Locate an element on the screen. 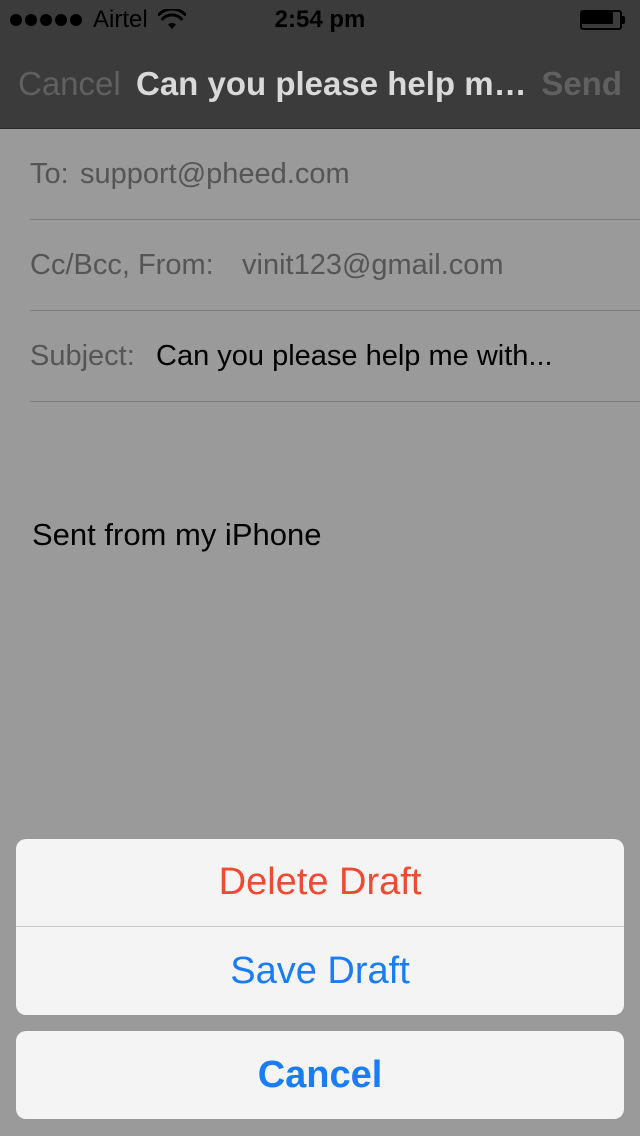 The width and height of the screenshot is (640, 1136). battery-icon is located at coordinates (603, 20).